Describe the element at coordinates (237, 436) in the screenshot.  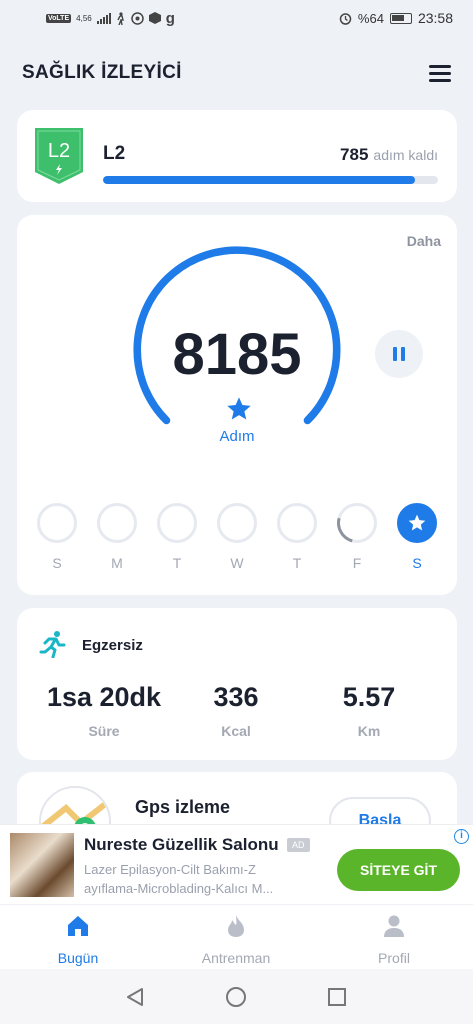
I see `step-label: Adım` at that location.